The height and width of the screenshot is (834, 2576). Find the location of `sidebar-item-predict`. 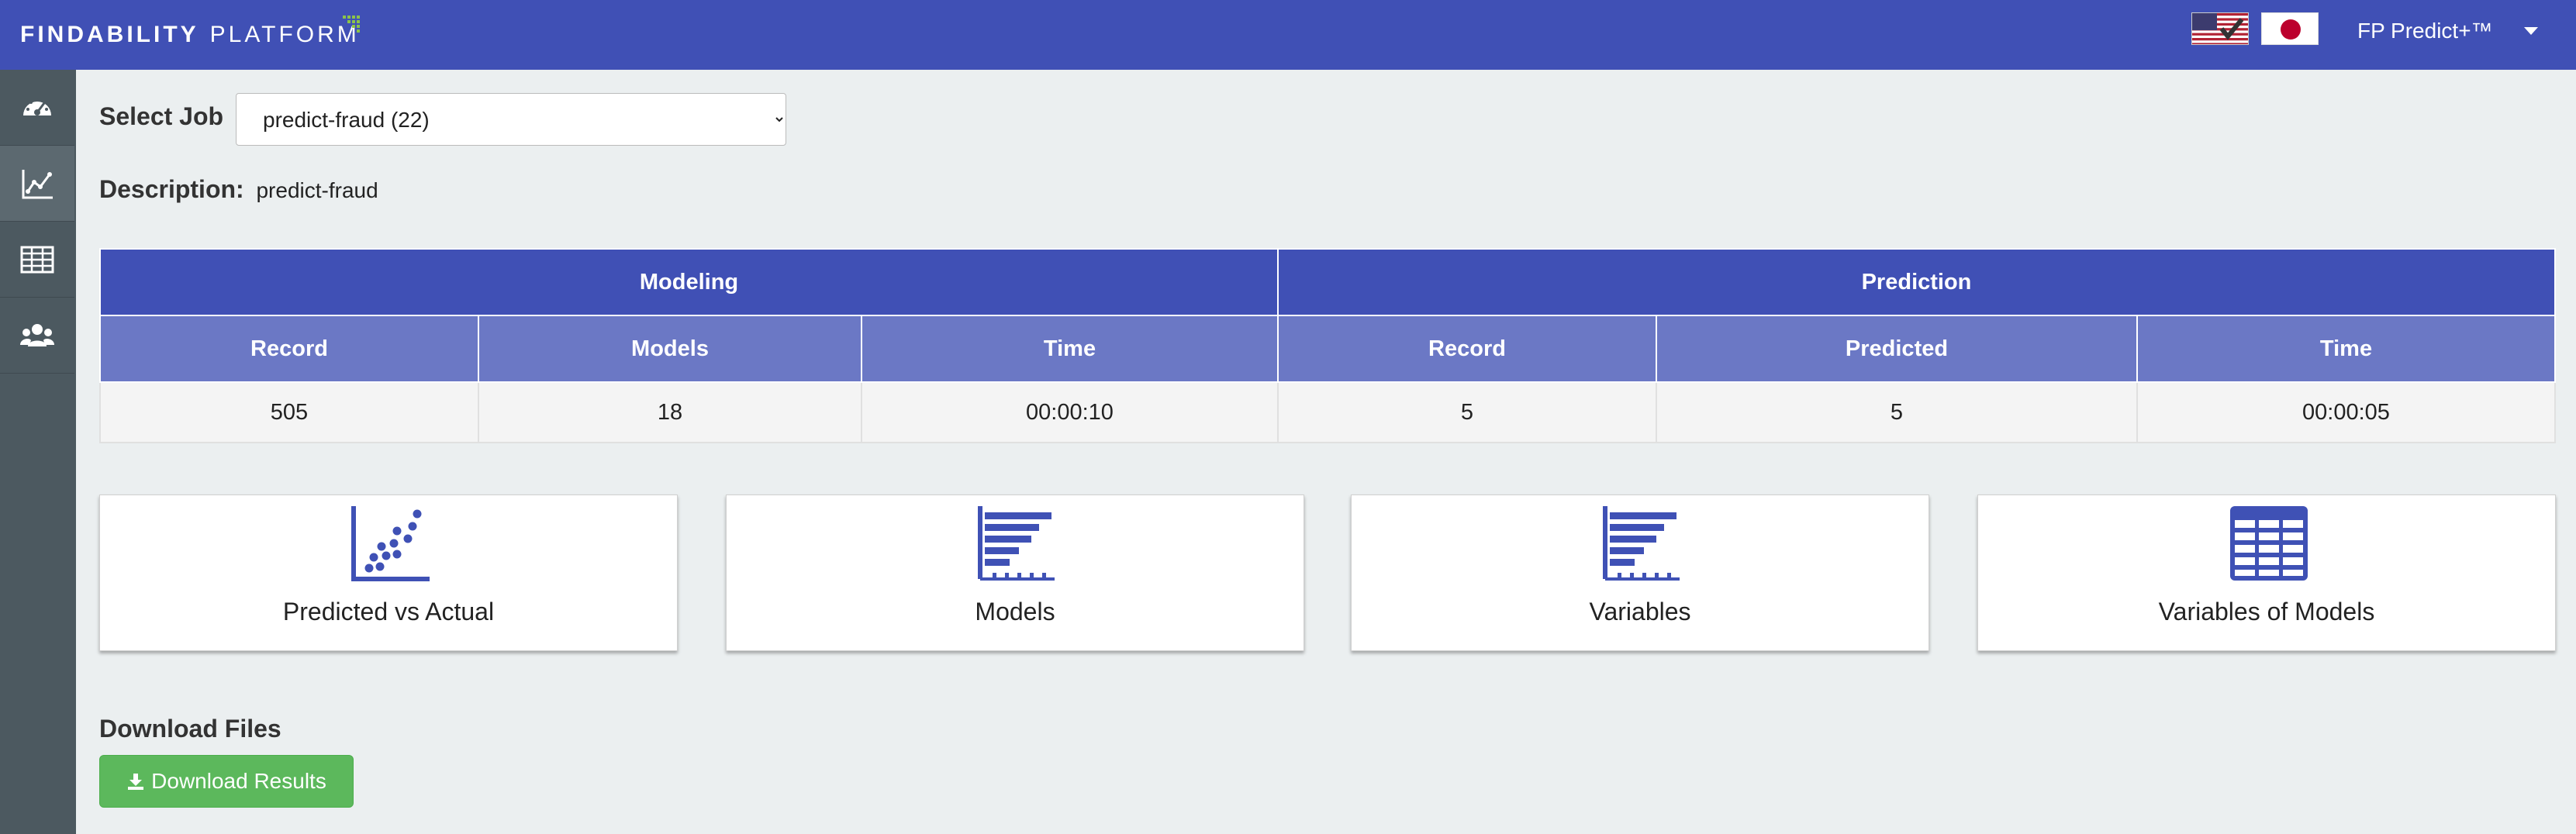

sidebar-item-predict is located at coordinates (37, 184).